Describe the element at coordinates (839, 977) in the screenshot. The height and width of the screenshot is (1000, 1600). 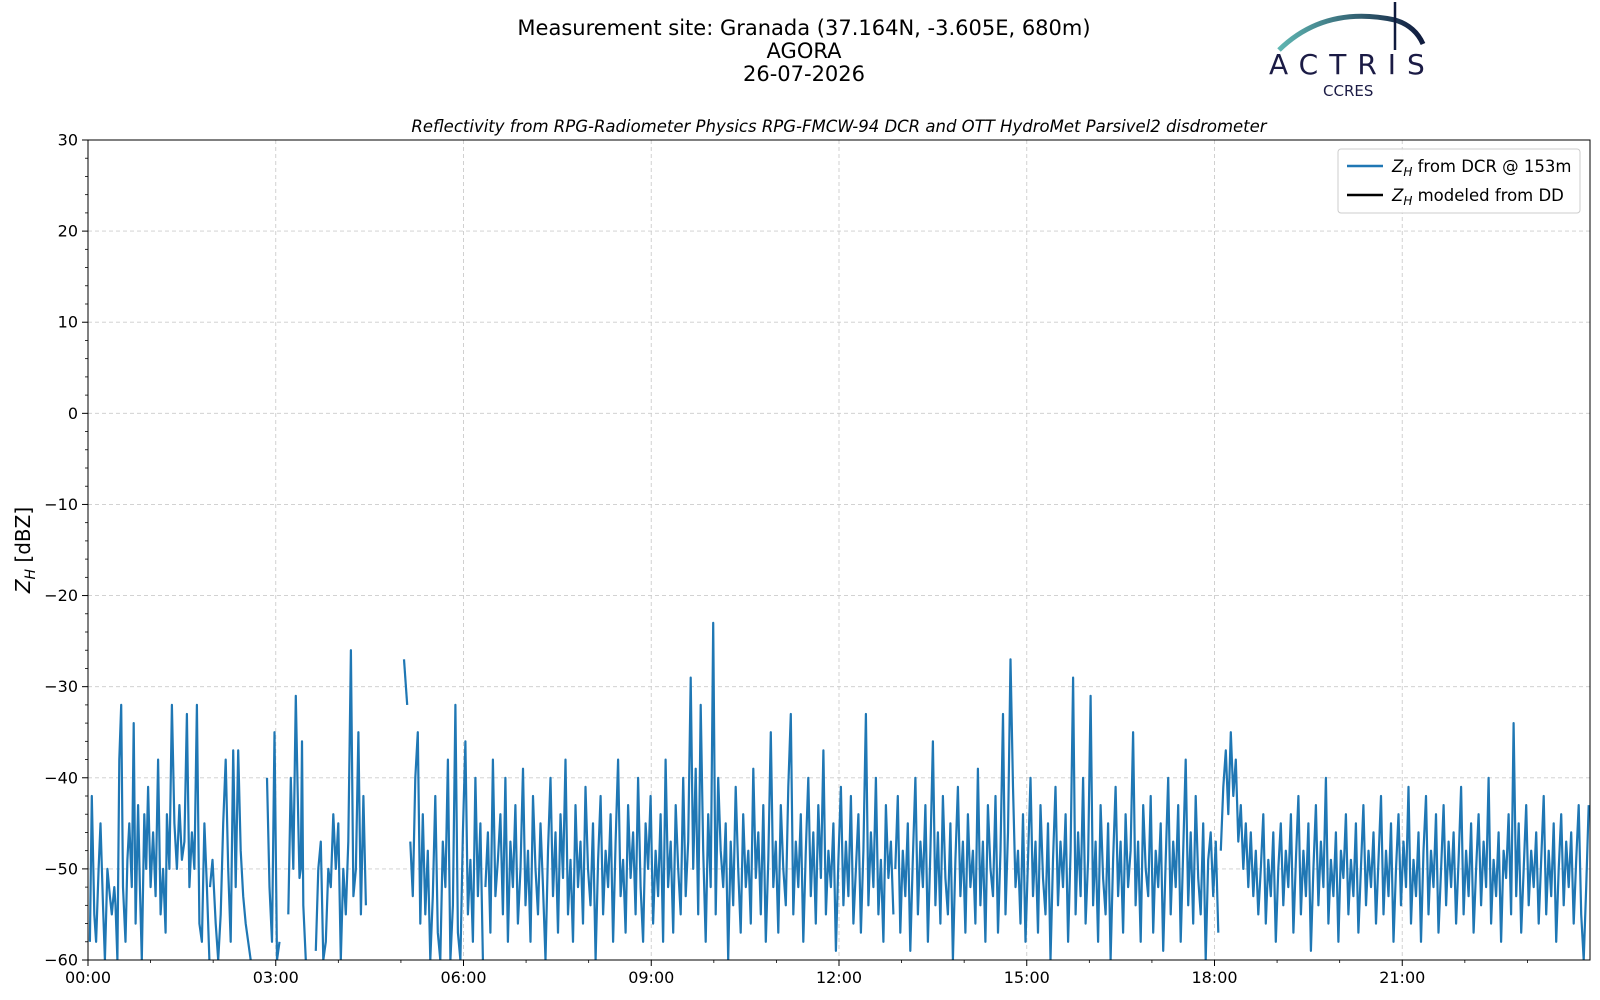
I see `x-tick-label: 12:00` at that location.